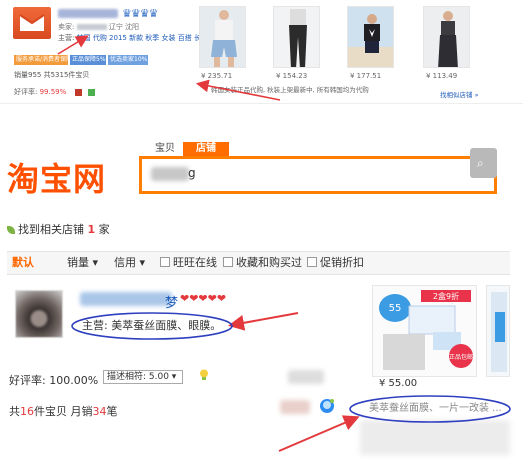  Describe the element at coordinates (203, 298) in the screenshot. I see `heart-level-icon: ❤❤❤❤❤` at that location.